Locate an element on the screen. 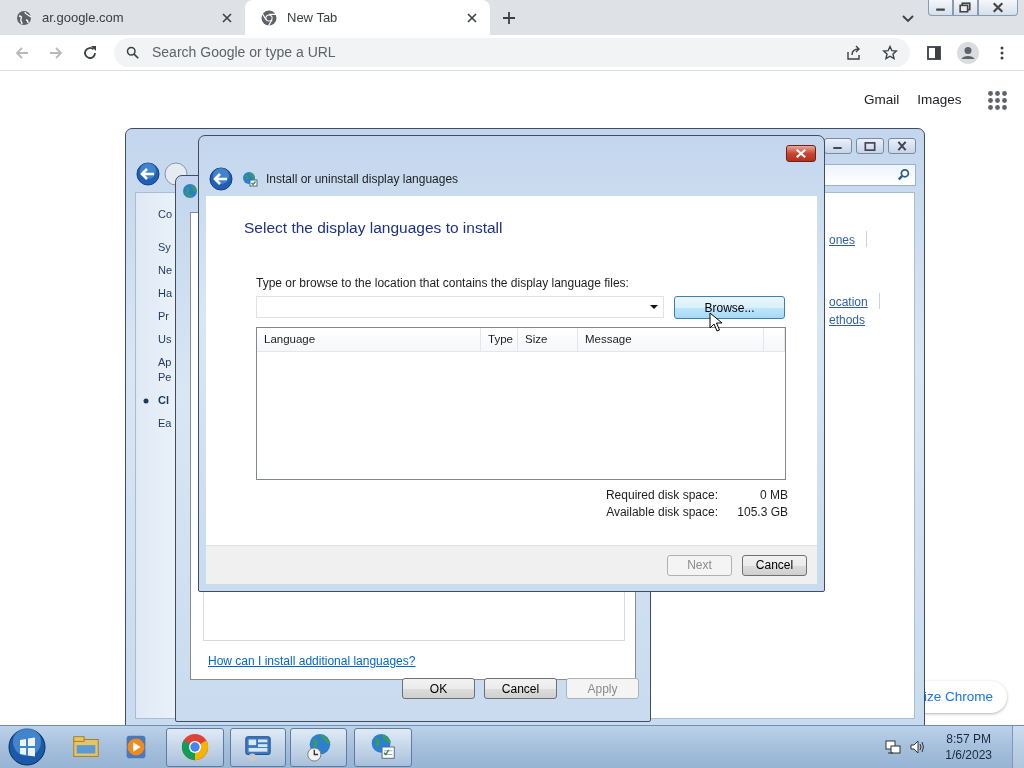 The height and width of the screenshot is (768, 1024). column-header: Size is located at coordinates (548, 340).